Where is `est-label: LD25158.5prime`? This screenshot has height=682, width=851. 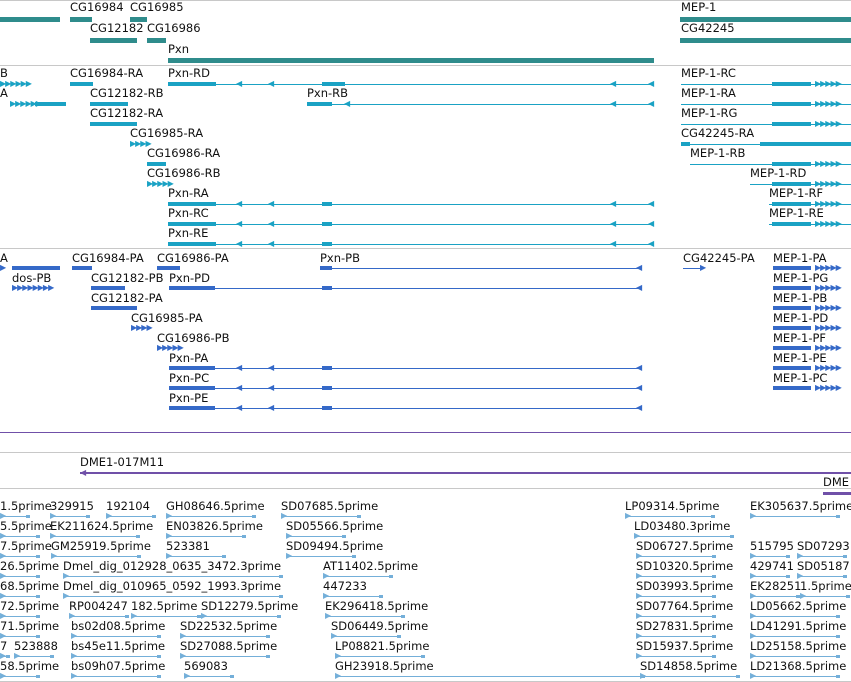 est-label: LD25158.5prime is located at coordinates (798, 646).